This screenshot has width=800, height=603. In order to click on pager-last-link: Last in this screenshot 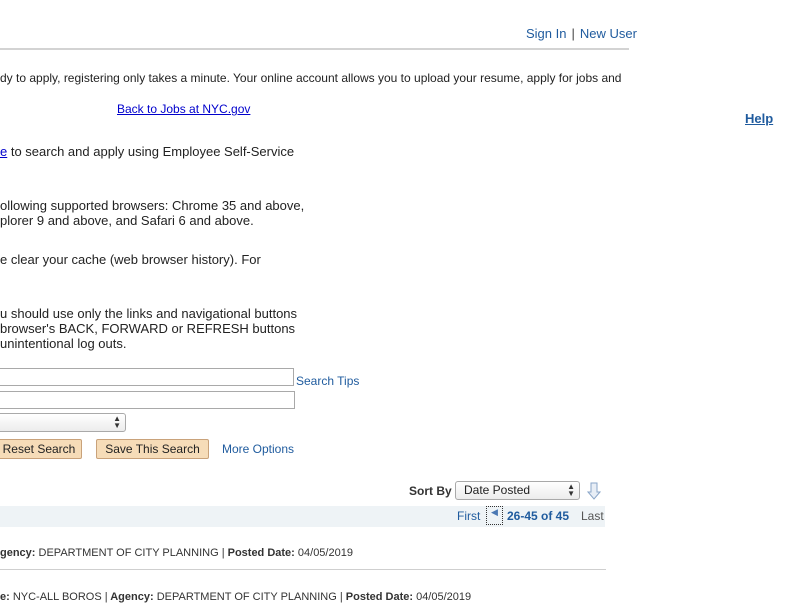, I will do `click(592, 516)`.